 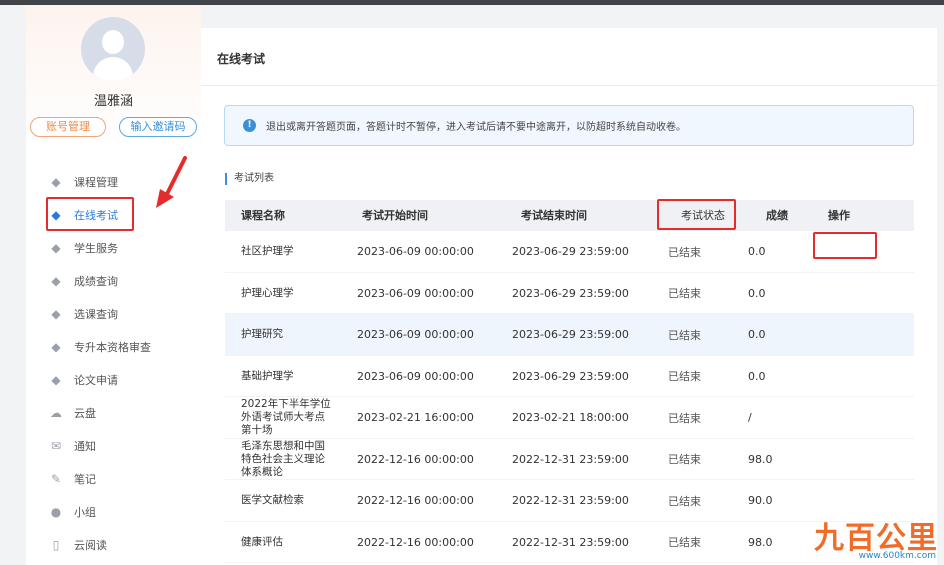 What do you see at coordinates (113, 445) in the screenshot?
I see `sidebar-item: ✉ 通知` at bounding box center [113, 445].